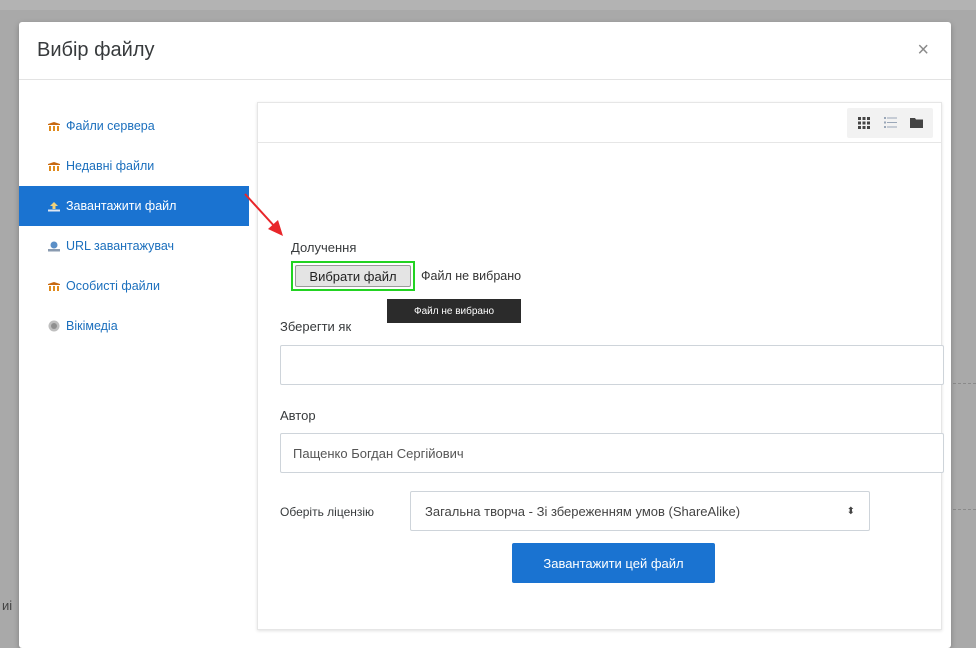 Image resolution: width=976 pixels, height=648 pixels. Describe the element at coordinates (327, 512) in the screenshot. I see `license-label: Оберіть ліцензію` at that location.